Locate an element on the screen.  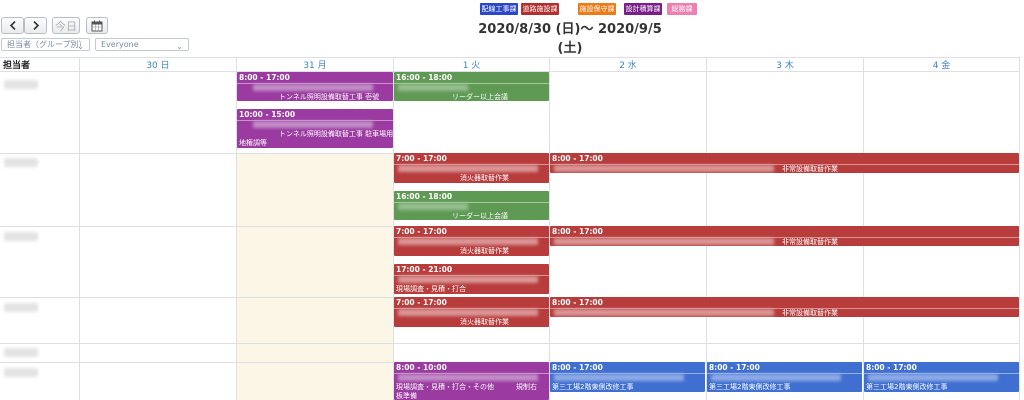
calendar-icon is located at coordinates (97, 25).